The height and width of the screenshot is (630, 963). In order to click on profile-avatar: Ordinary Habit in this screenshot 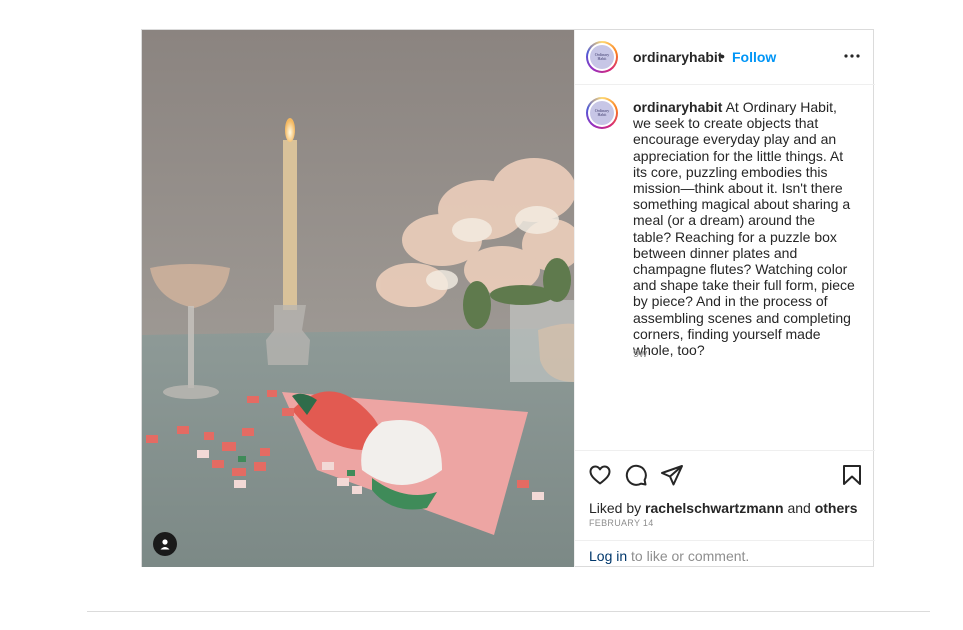, I will do `click(602, 57)`.